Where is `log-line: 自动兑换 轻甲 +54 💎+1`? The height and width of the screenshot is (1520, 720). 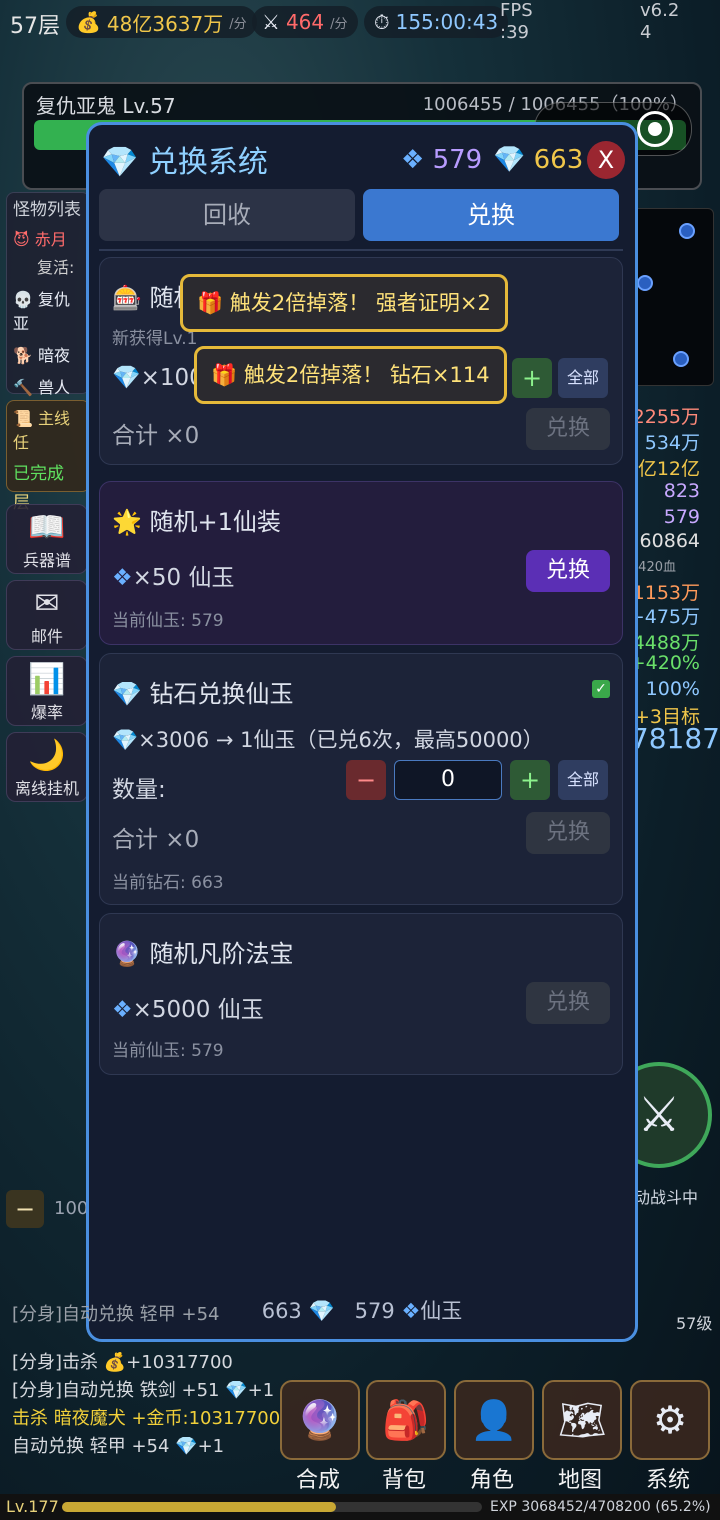
log-line: 自动兑换 轻甲 +54 💎+1 is located at coordinates (118, 1446).